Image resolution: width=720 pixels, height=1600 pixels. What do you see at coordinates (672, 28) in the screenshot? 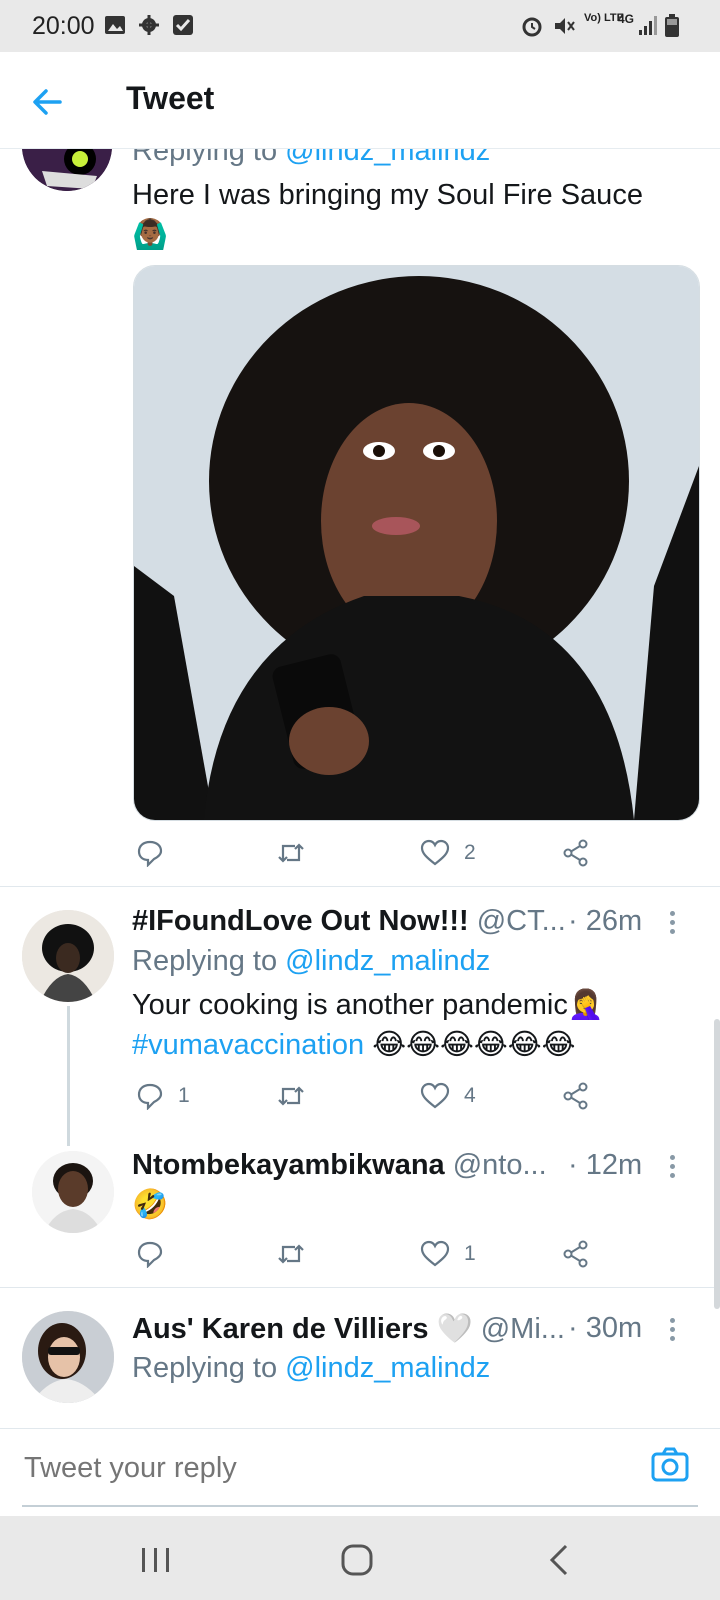
I see `battery-icon` at bounding box center [672, 28].